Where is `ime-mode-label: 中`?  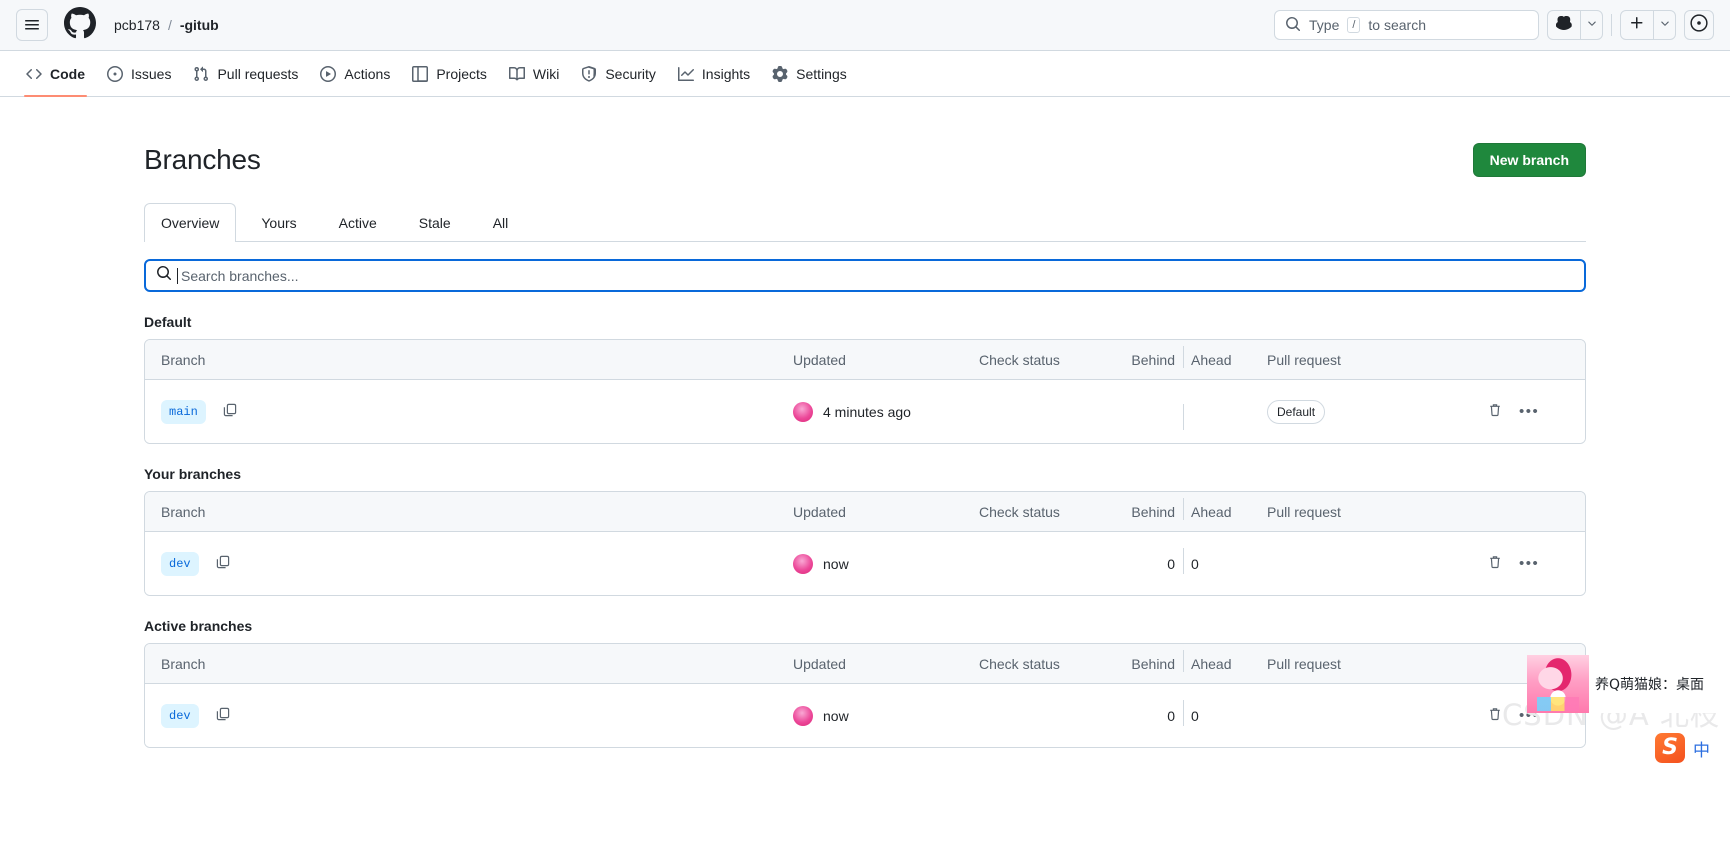 ime-mode-label: 中 is located at coordinates (1701, 748).